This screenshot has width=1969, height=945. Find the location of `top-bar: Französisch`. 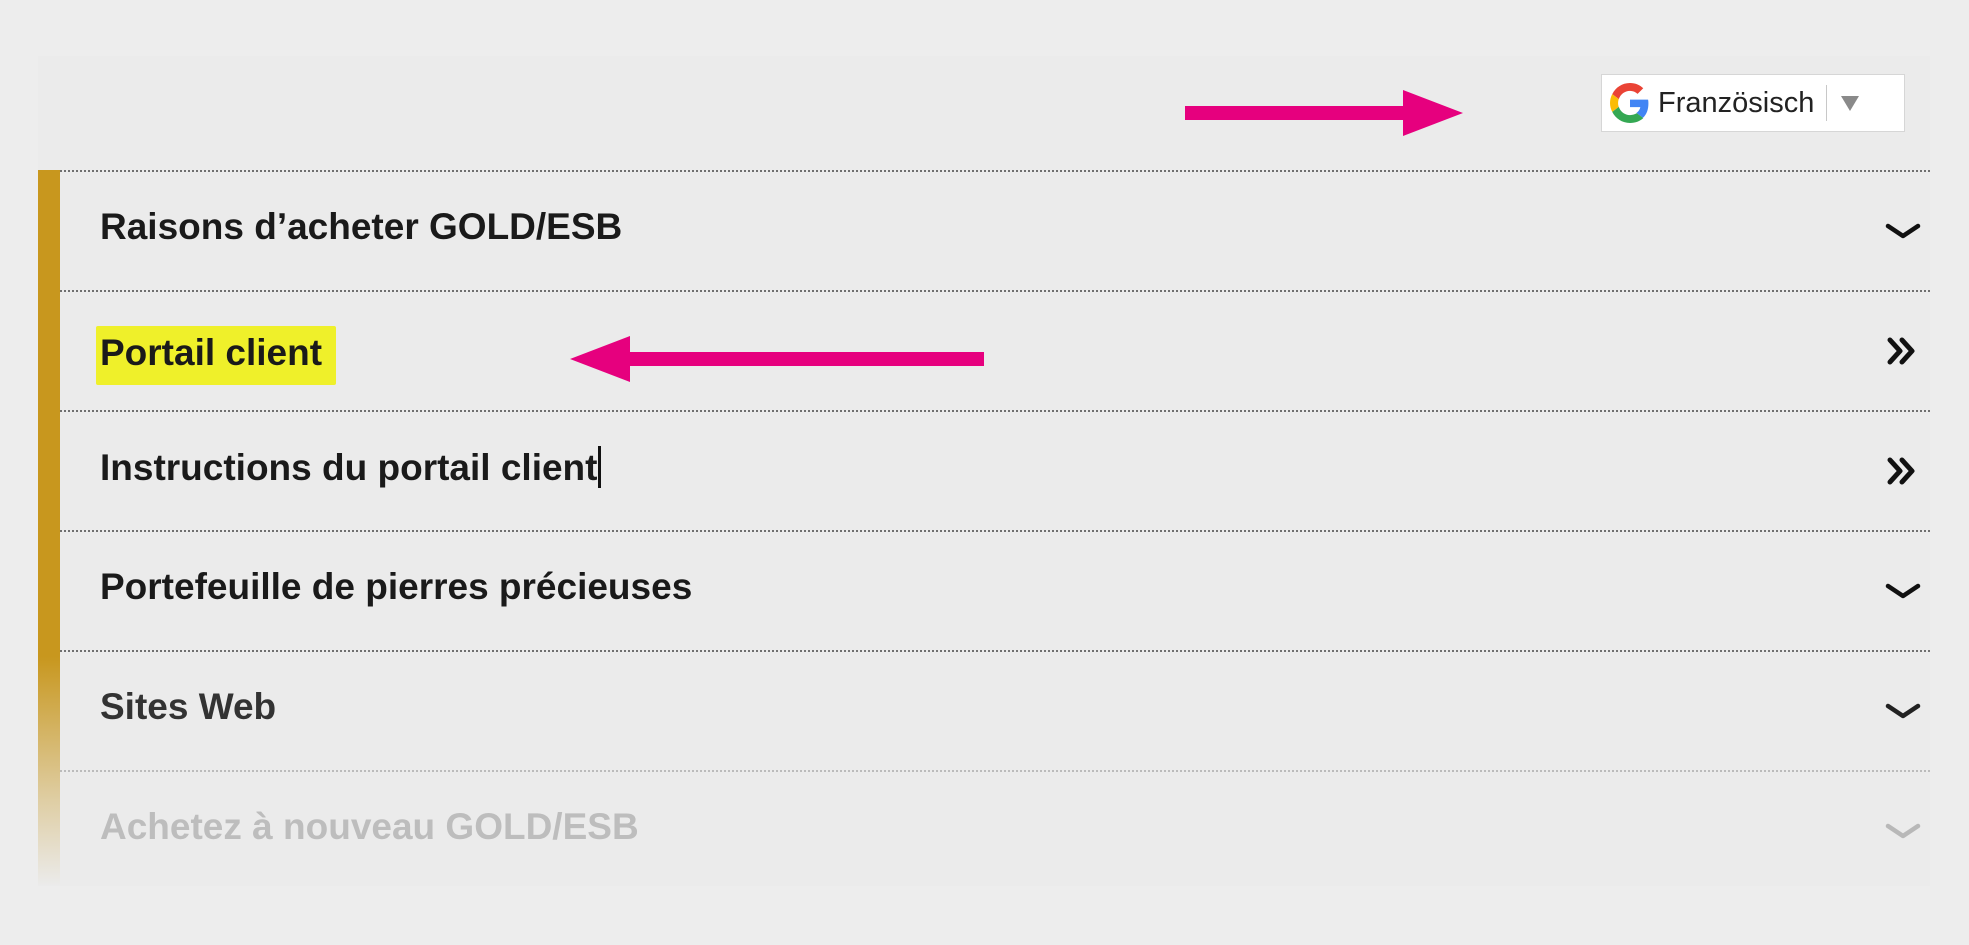

top-bar: Französisch is located at coordinates (984, 113).